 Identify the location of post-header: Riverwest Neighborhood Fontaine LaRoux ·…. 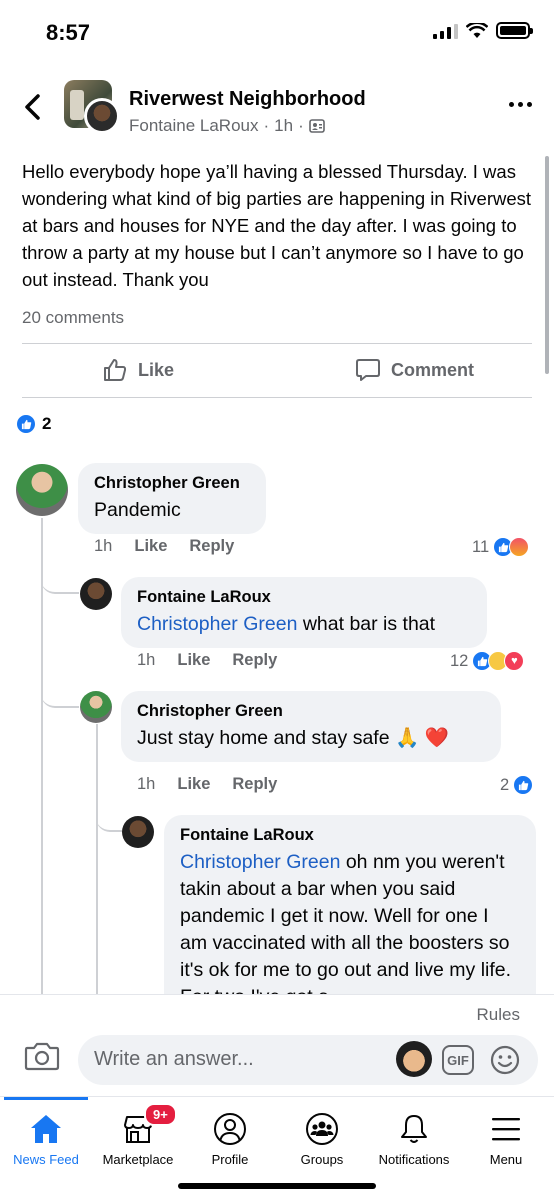
(277, 108).